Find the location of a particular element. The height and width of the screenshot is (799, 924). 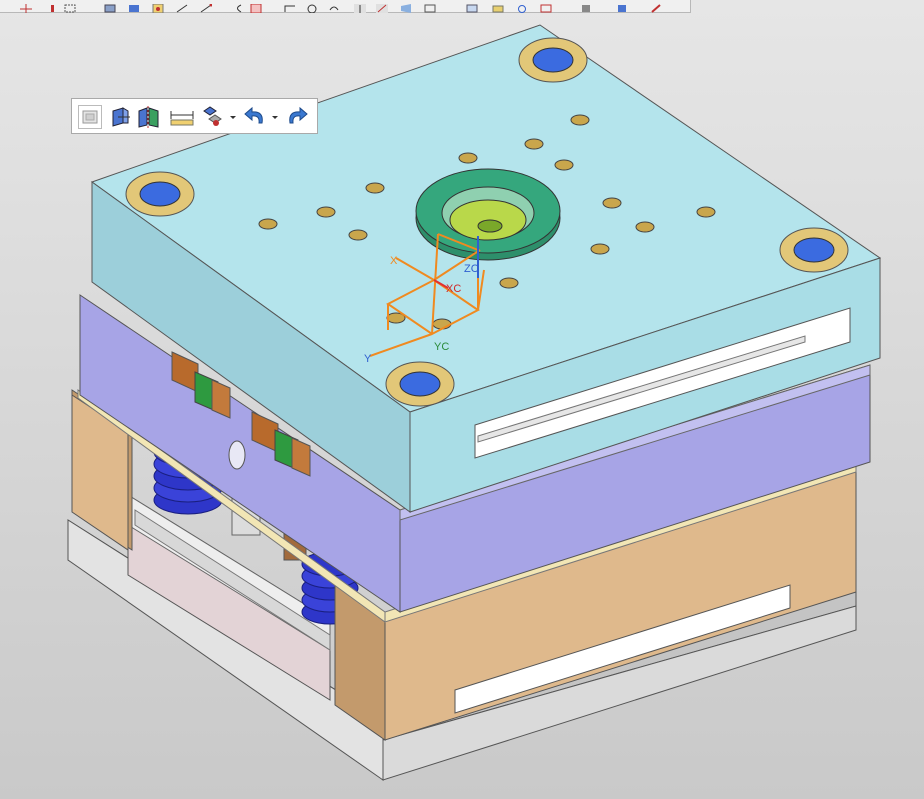

render-mode-icon is located at coordinates (158, 7).